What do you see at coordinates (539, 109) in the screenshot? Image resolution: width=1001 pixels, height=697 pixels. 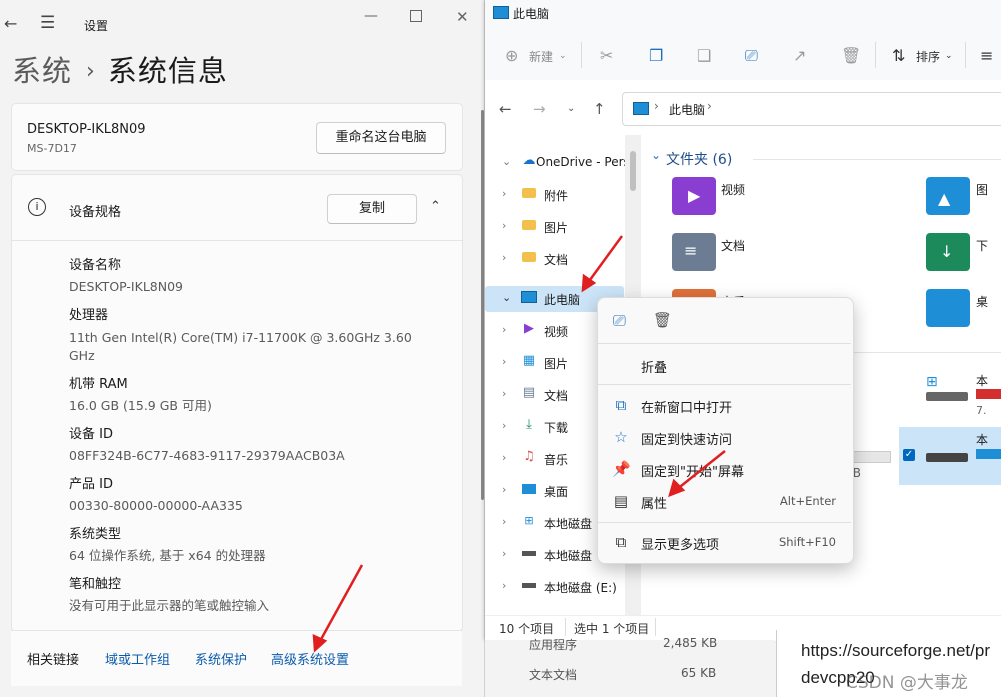 I see `forward-icon: →` at bounding box center [539, 109].